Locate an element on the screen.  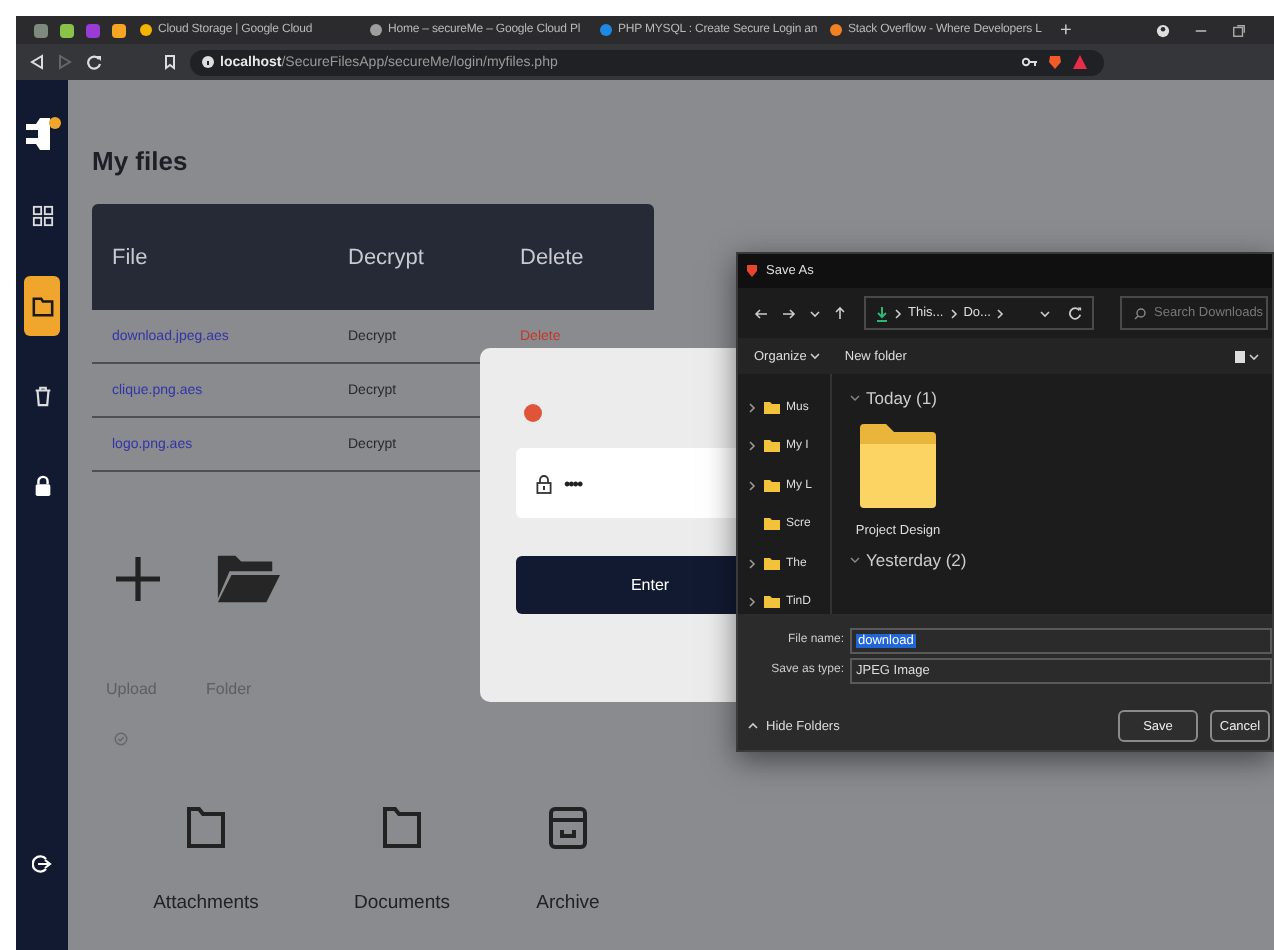
view-button is located at coordinates (1247, 356).